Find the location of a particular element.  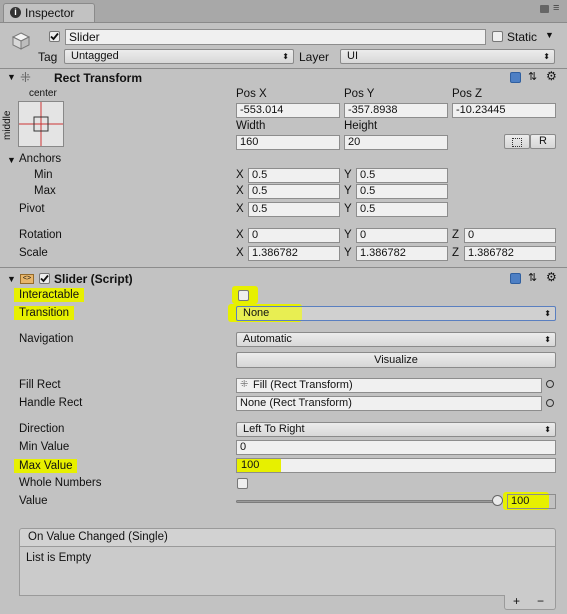

value-slider-thumb is located at coordinates (497, 500).